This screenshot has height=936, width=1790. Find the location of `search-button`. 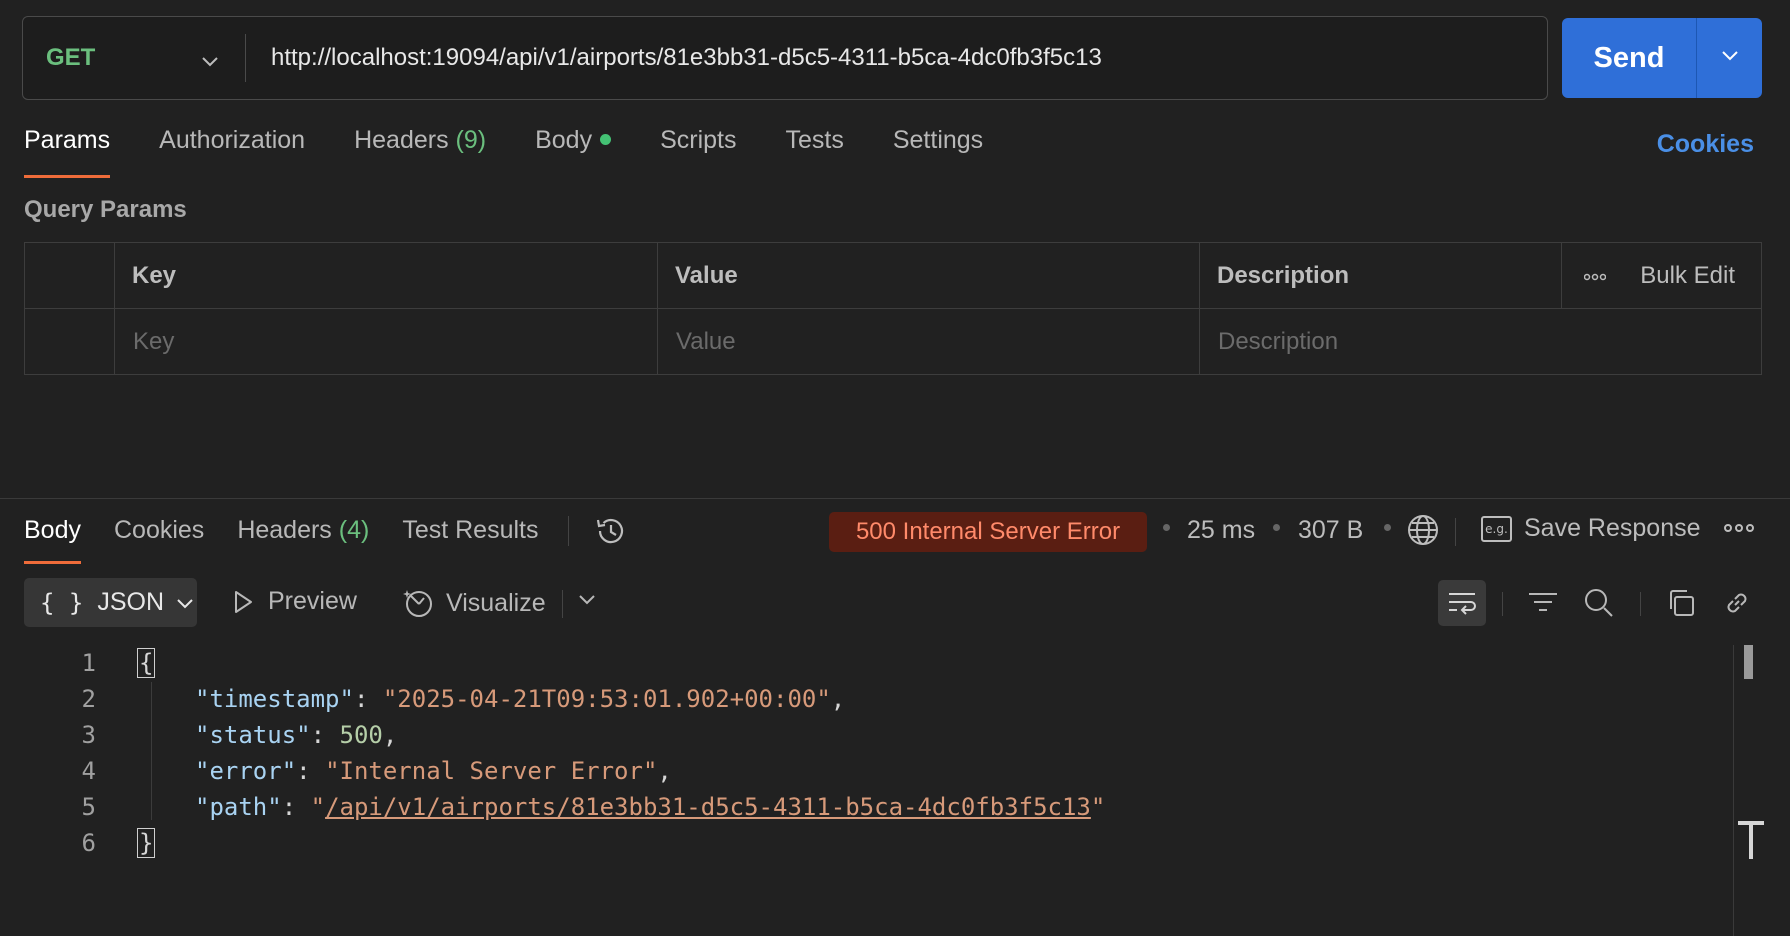

search-button is located at coordinates (1599, 603).